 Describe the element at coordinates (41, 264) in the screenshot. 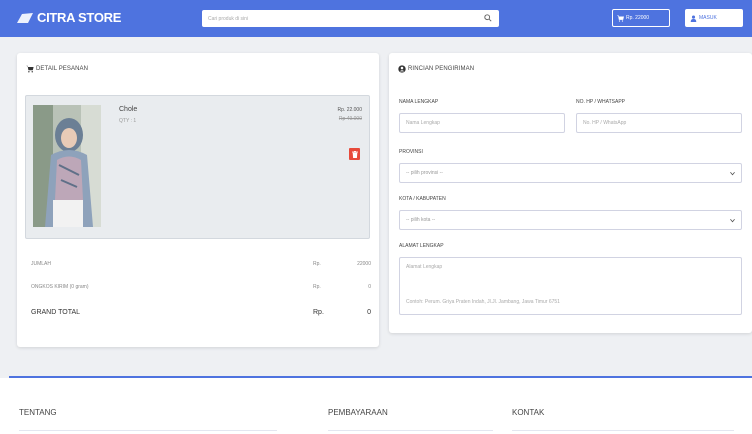

I see `summary-label: JUMLAH` at that location.